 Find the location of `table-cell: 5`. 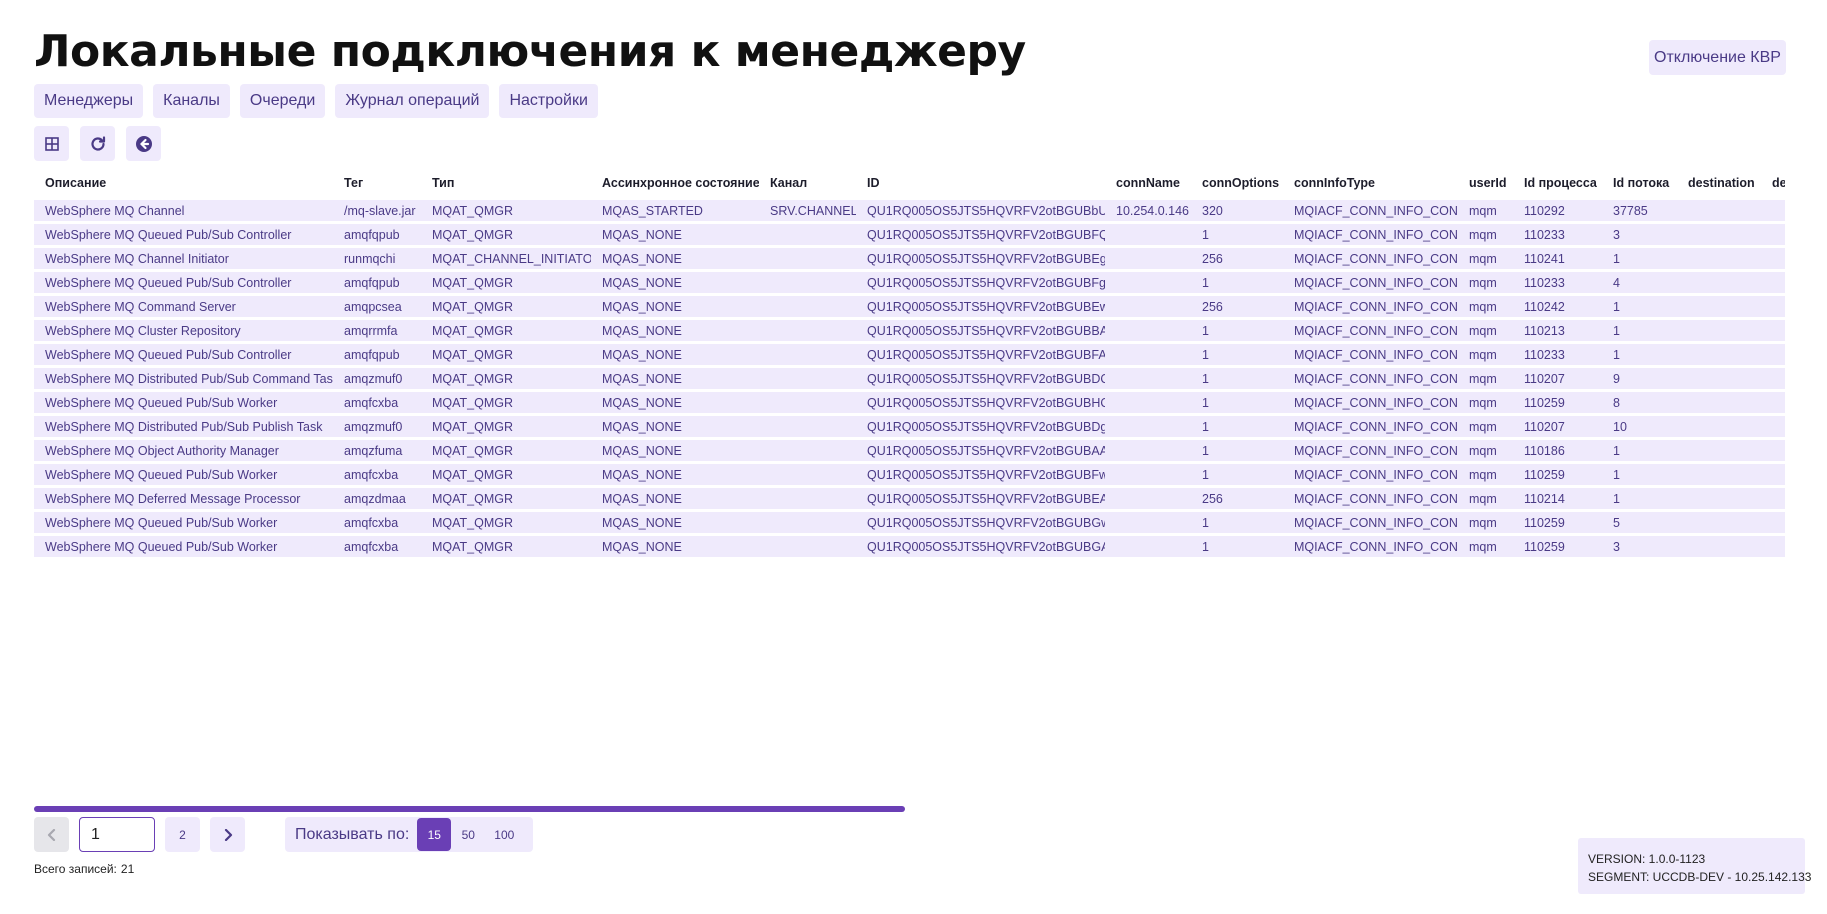

table-cell: 5 is located at coordinates (1639, 522).